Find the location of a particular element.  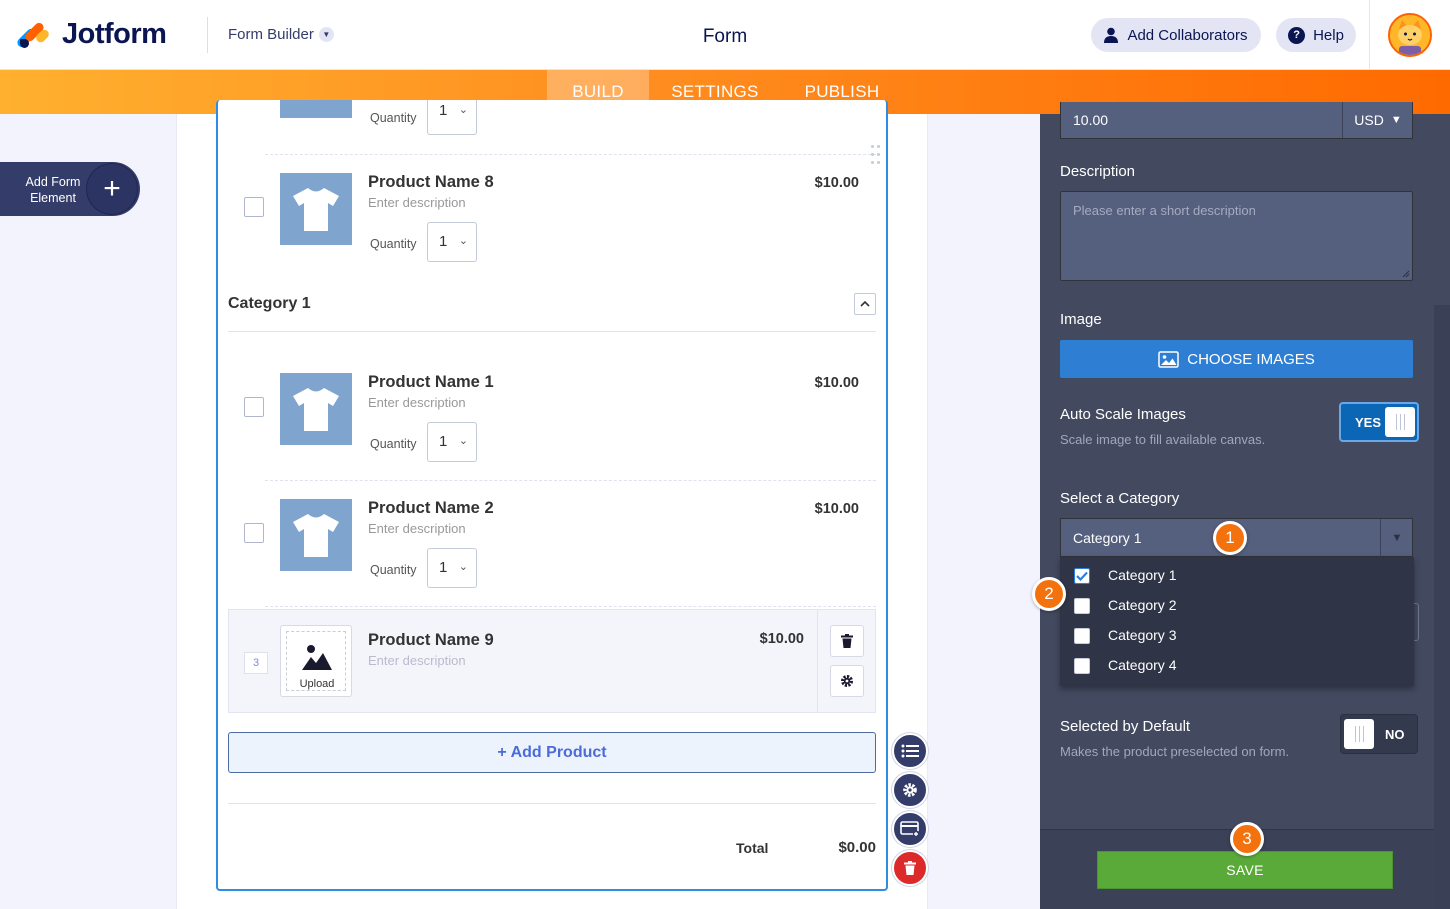

add-form-element-button: Add Form Element + is located at coordinates (70, 189).